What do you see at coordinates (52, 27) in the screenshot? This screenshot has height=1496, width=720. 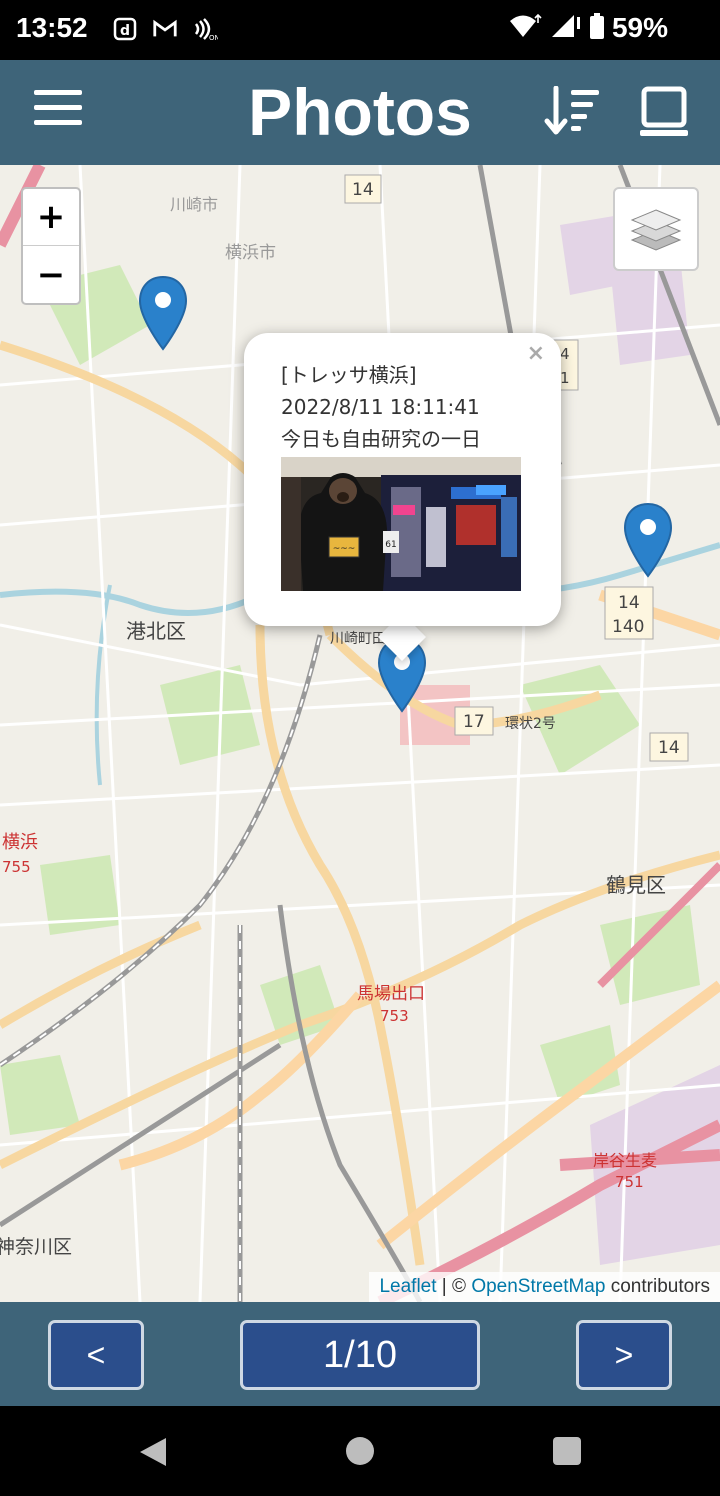 I see `status-time: 13:52` at bounding box center [52, 27].